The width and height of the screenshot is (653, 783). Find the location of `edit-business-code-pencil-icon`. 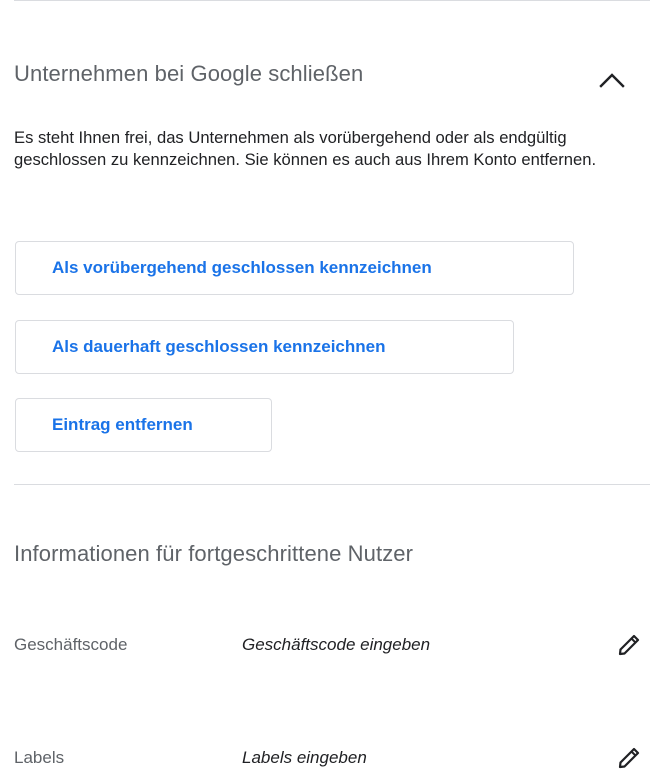

edit-business-code-pencil-icon is located at coordinates (629, 645).